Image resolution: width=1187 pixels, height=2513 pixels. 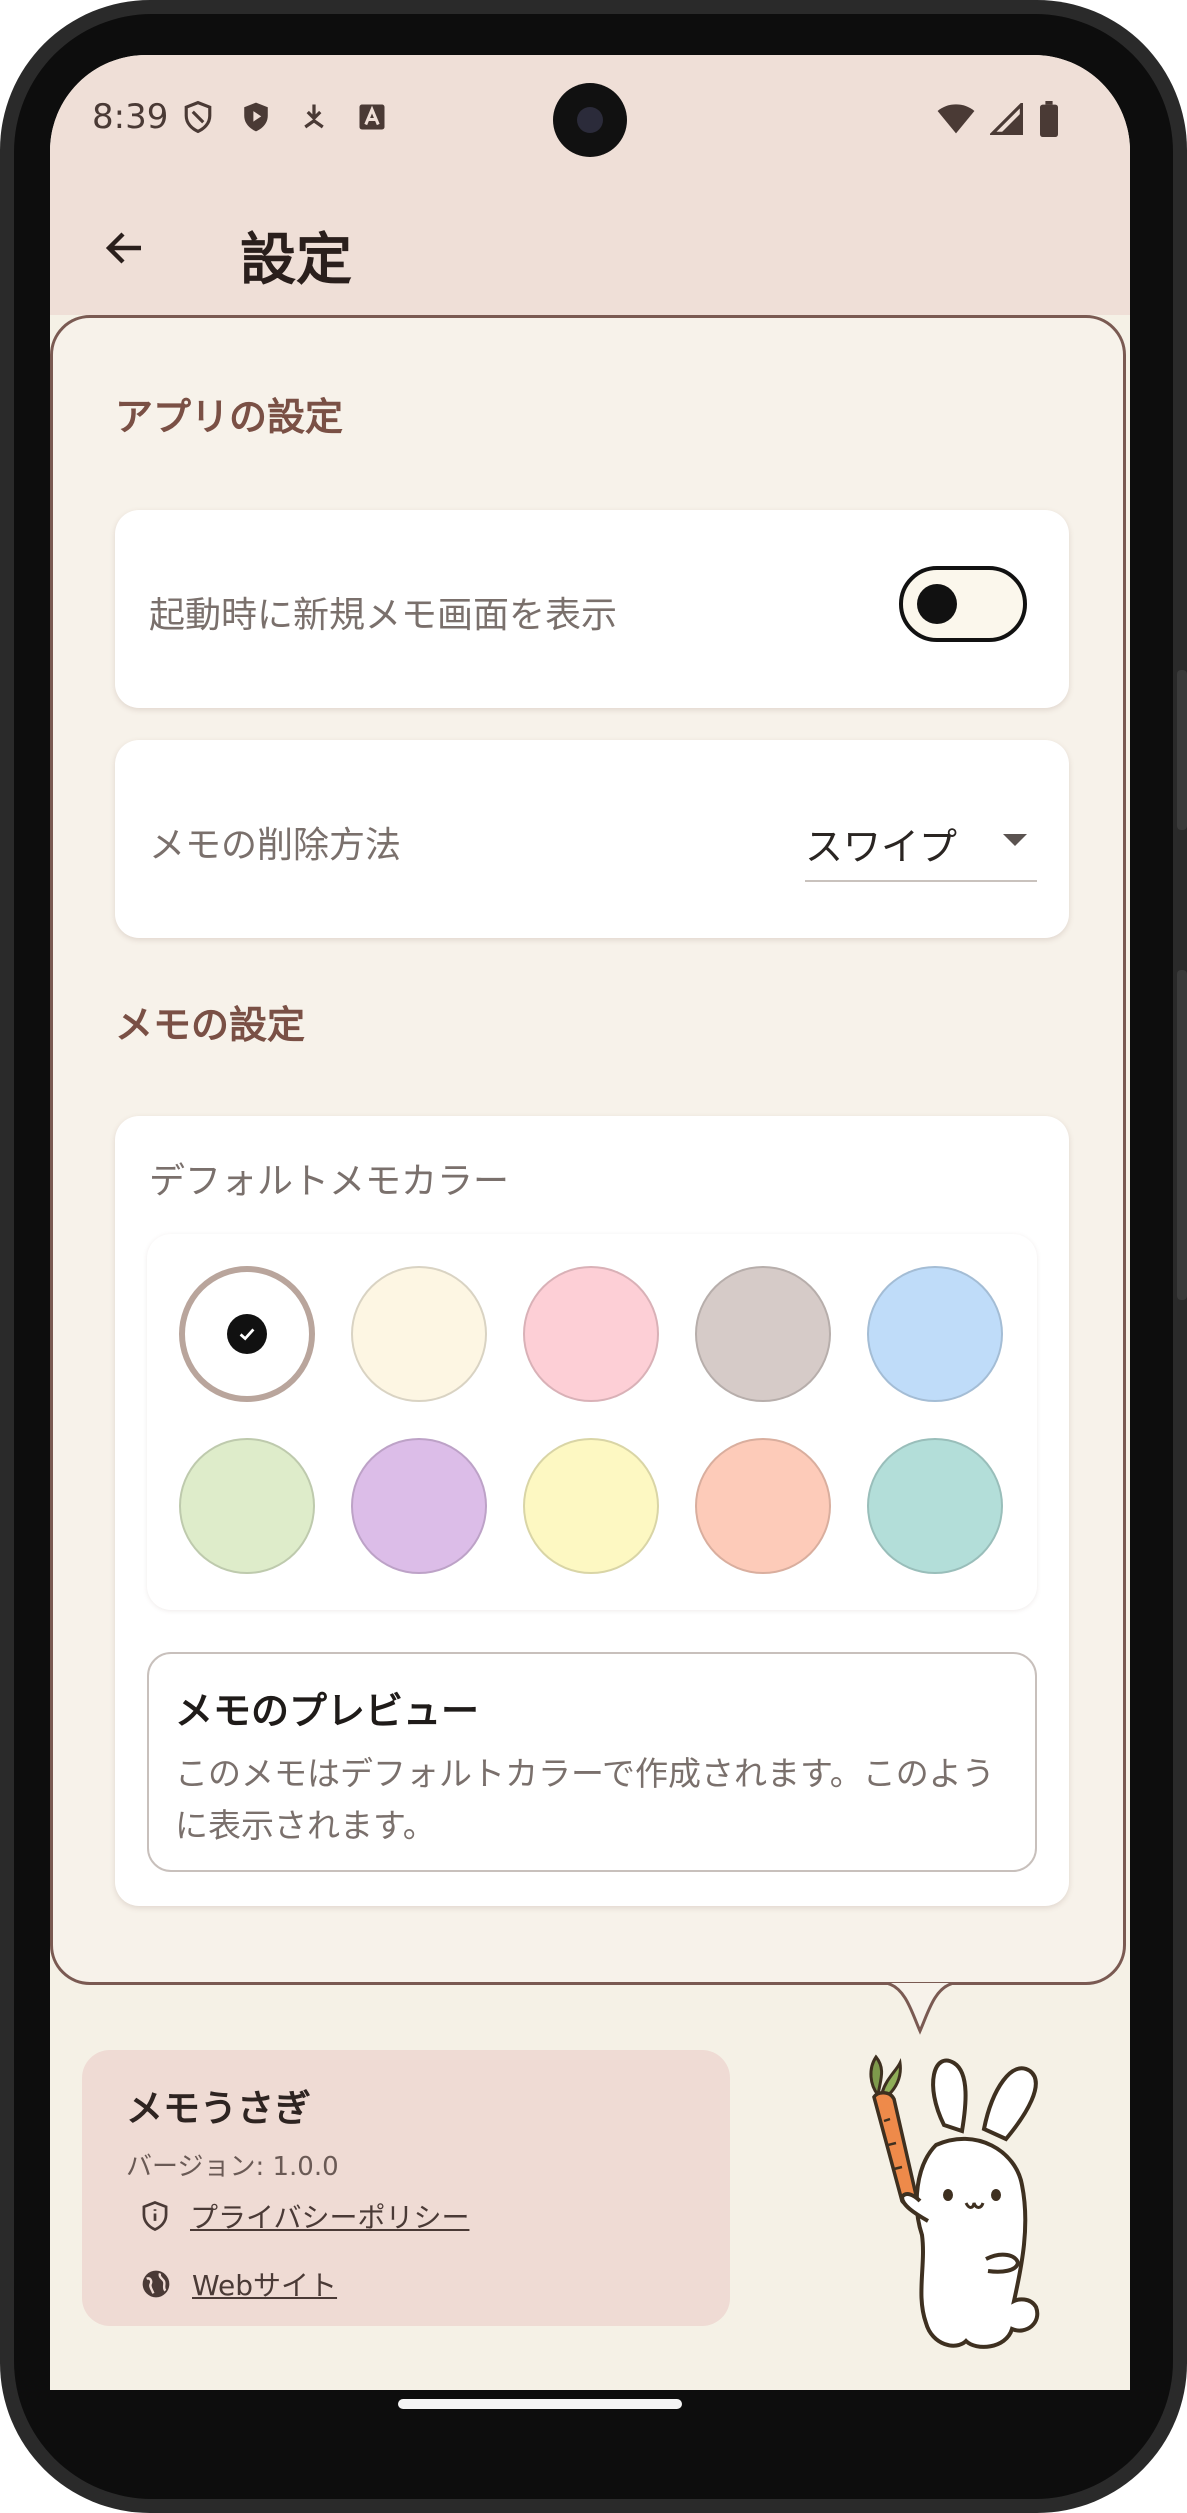 I want to click on website-link: Webサイト, so click(x=238, y=2284).